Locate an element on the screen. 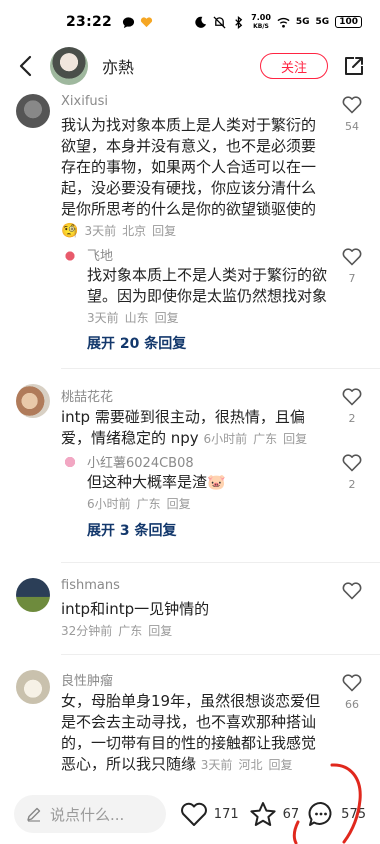  chevron-left-icon is located at coordinates (25, 66).